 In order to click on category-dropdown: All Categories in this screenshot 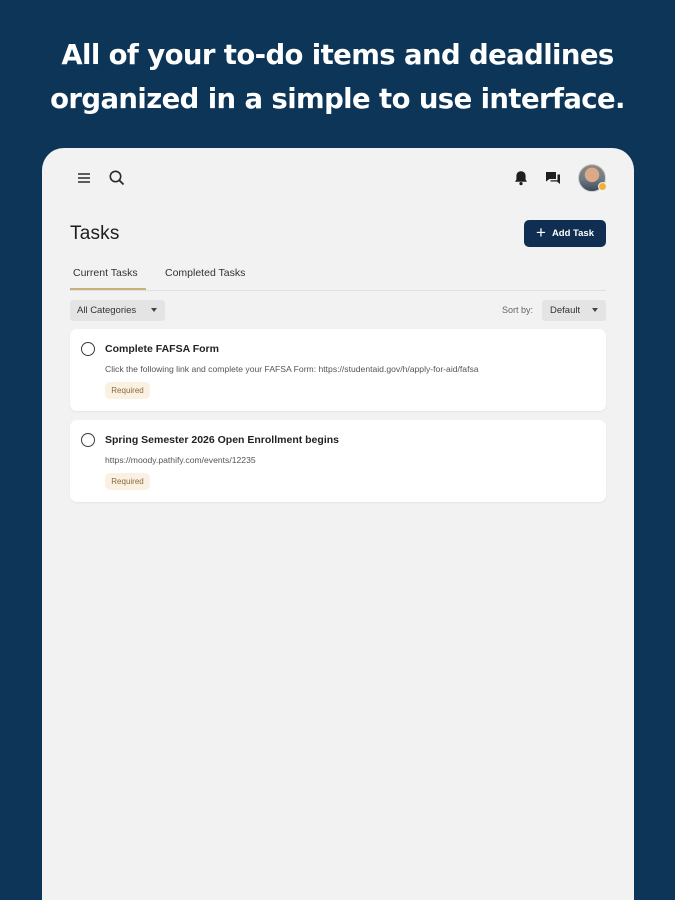, I will do `click(117, 310)`.